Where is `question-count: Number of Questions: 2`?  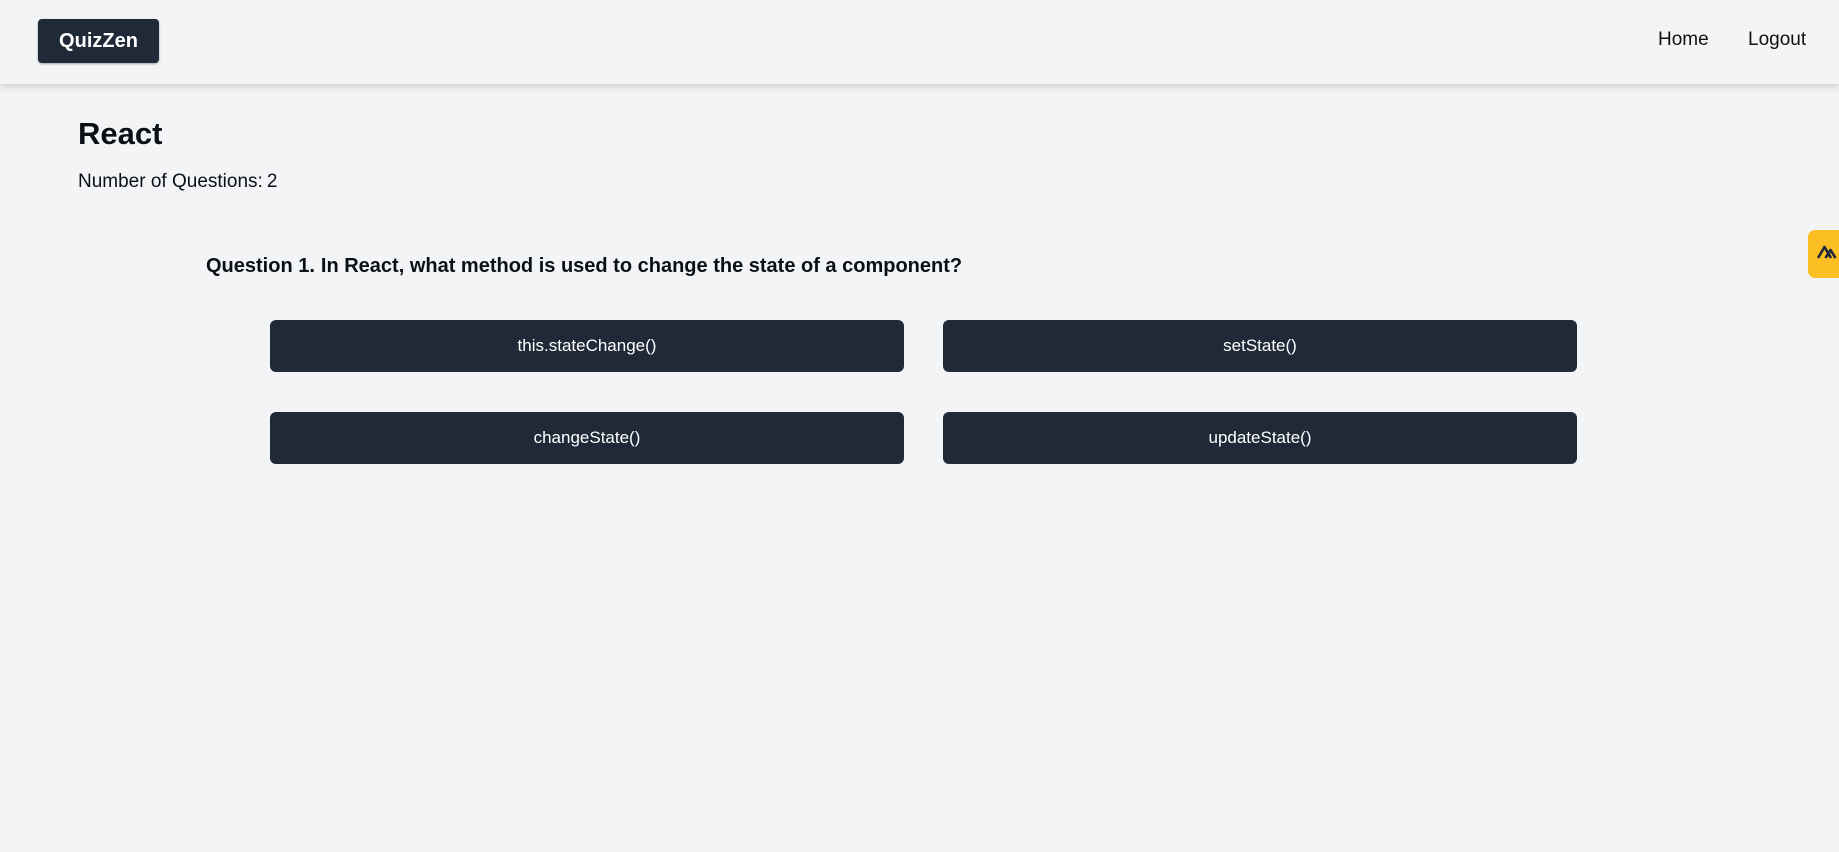 question-count: Number of Questions: 2 is located at coordinates (177, 182).